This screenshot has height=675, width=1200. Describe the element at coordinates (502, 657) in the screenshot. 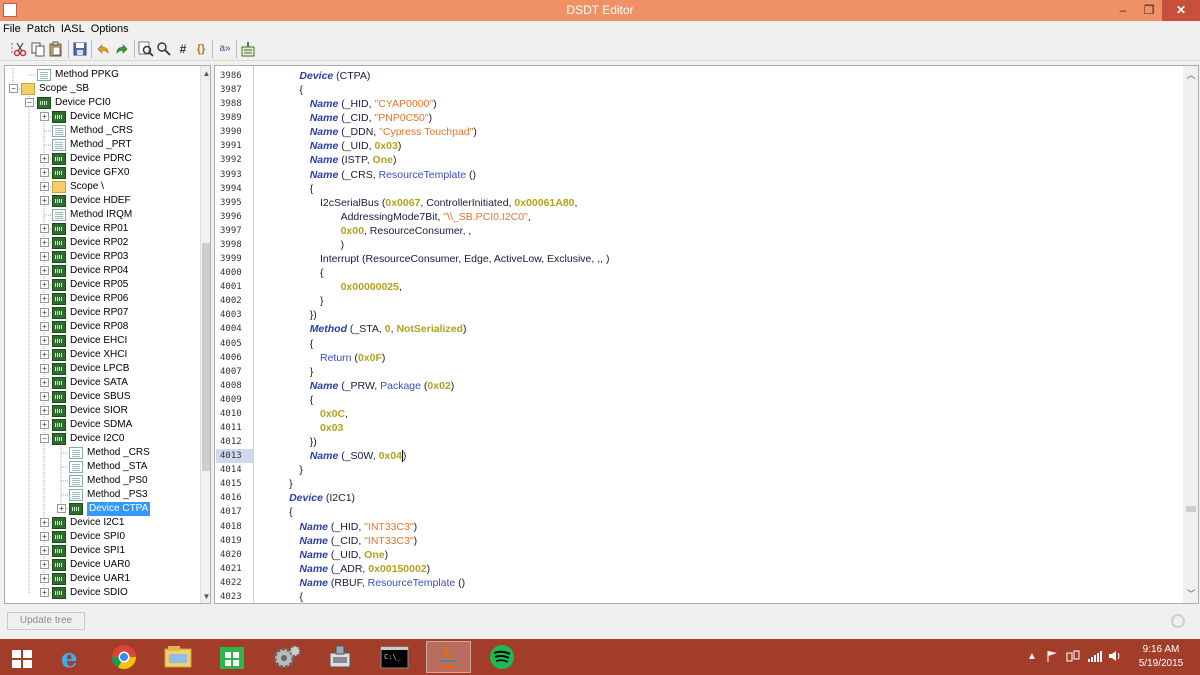

I see `spotify-icon` at that location.